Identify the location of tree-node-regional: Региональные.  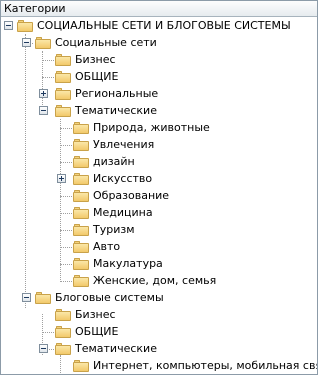
(159, 93).